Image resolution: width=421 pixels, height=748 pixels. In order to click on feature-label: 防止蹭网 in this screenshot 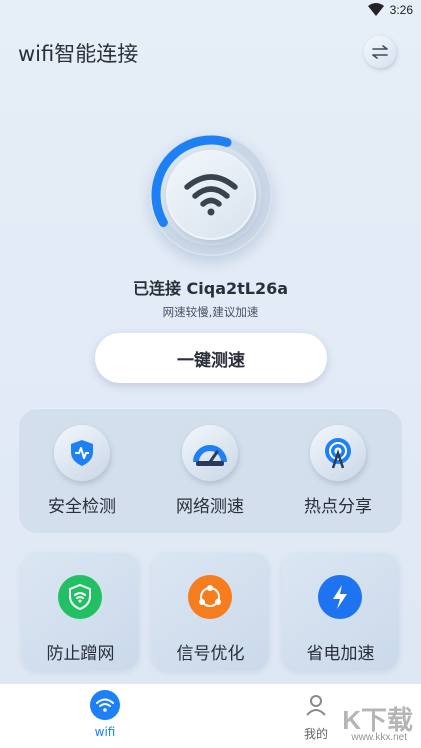, I will do `click(80, 654)`.